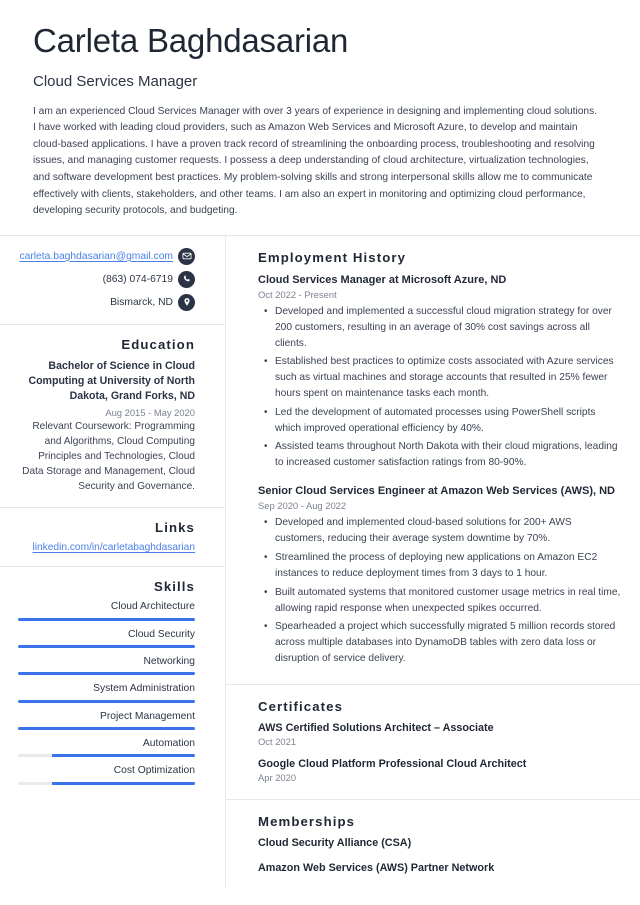 The image size is (640, 905). Describe the element at coordinates (301, 706) in the screenshot. I see `certificates-heading: Certificates` at that location.